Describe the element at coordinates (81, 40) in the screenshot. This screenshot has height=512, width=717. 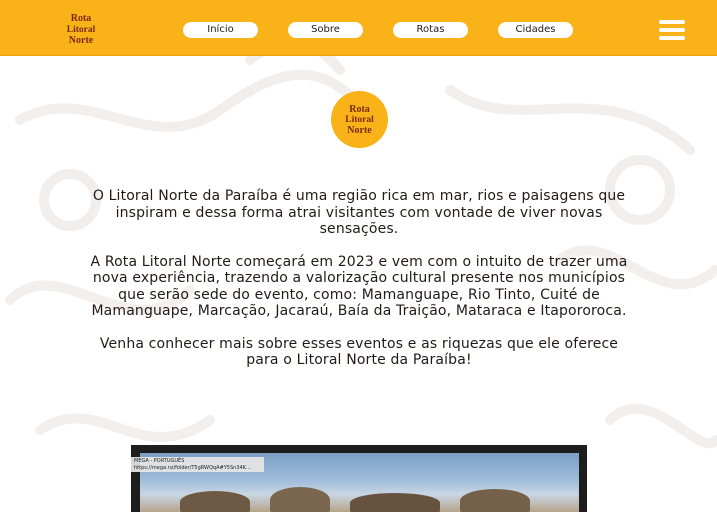
I see `logo-line-norte: Norte` at that location.